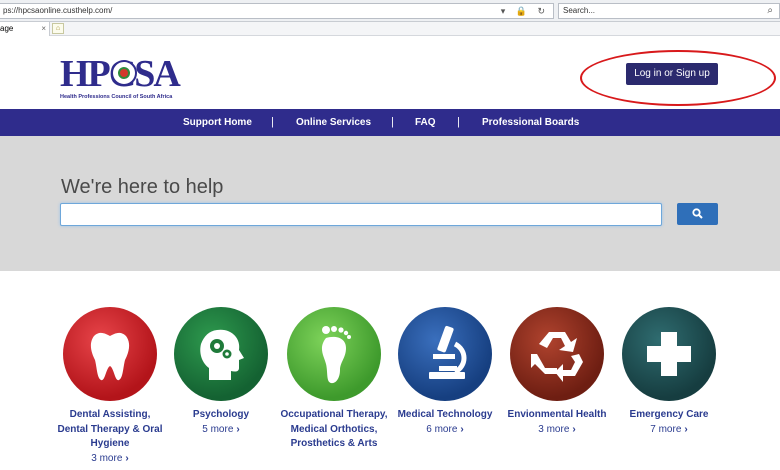  What do you see at coordinates (445, 430) in the screenshot?
I see `category-more-link: 6 more ›` at bounding box center [445, 430].